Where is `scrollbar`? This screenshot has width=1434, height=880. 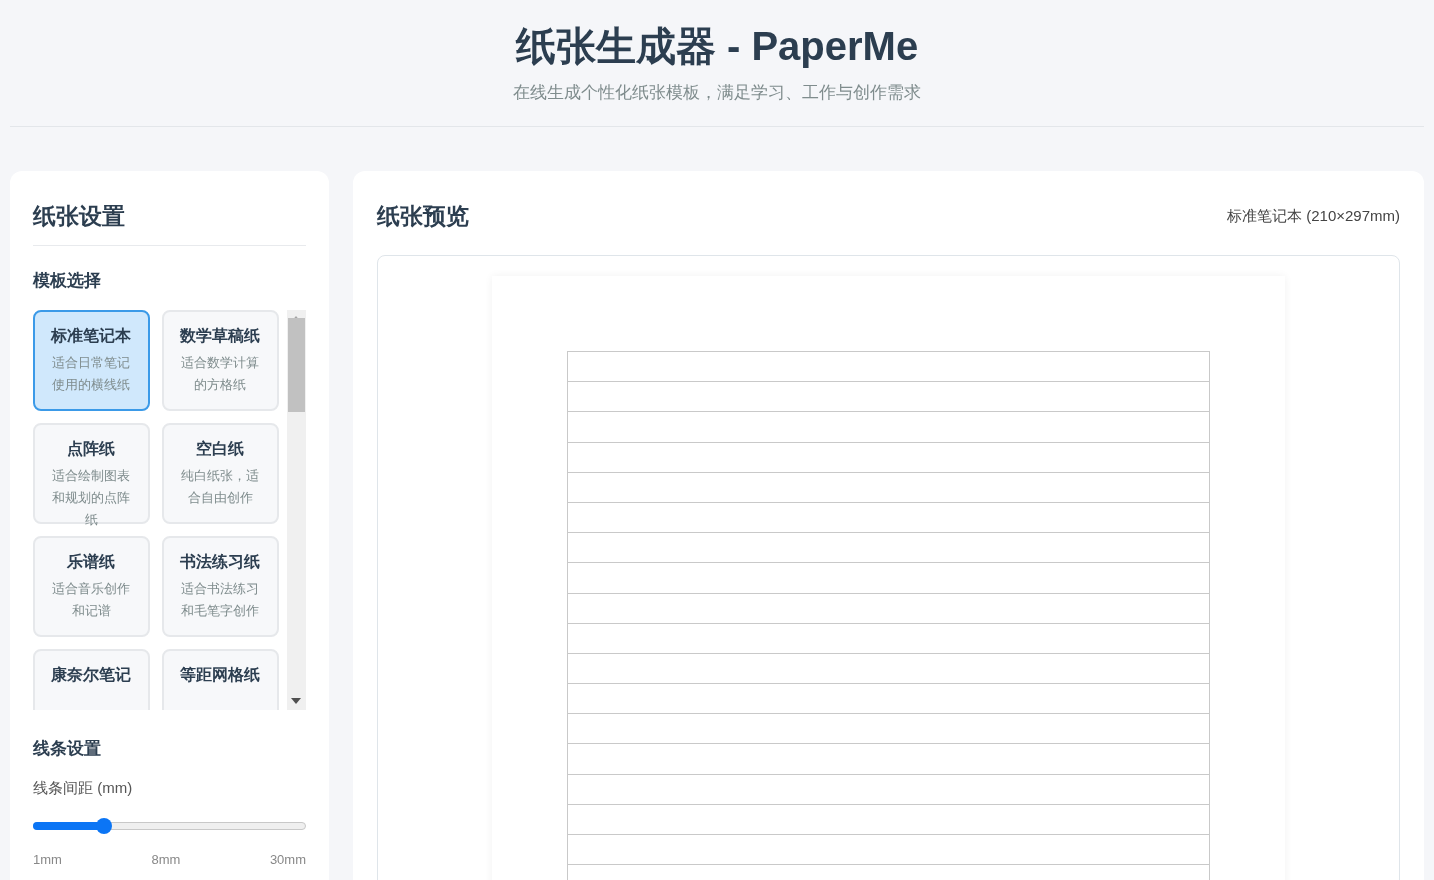 scrollbar is located at coordinates (296, 509).